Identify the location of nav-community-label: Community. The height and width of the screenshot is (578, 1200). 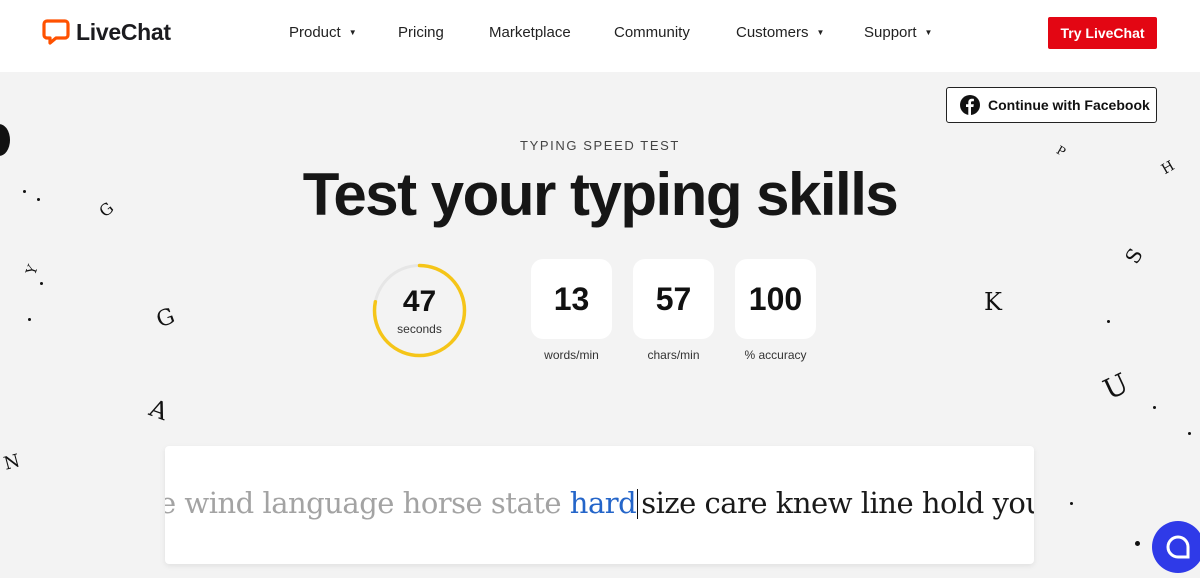
(652, 32).